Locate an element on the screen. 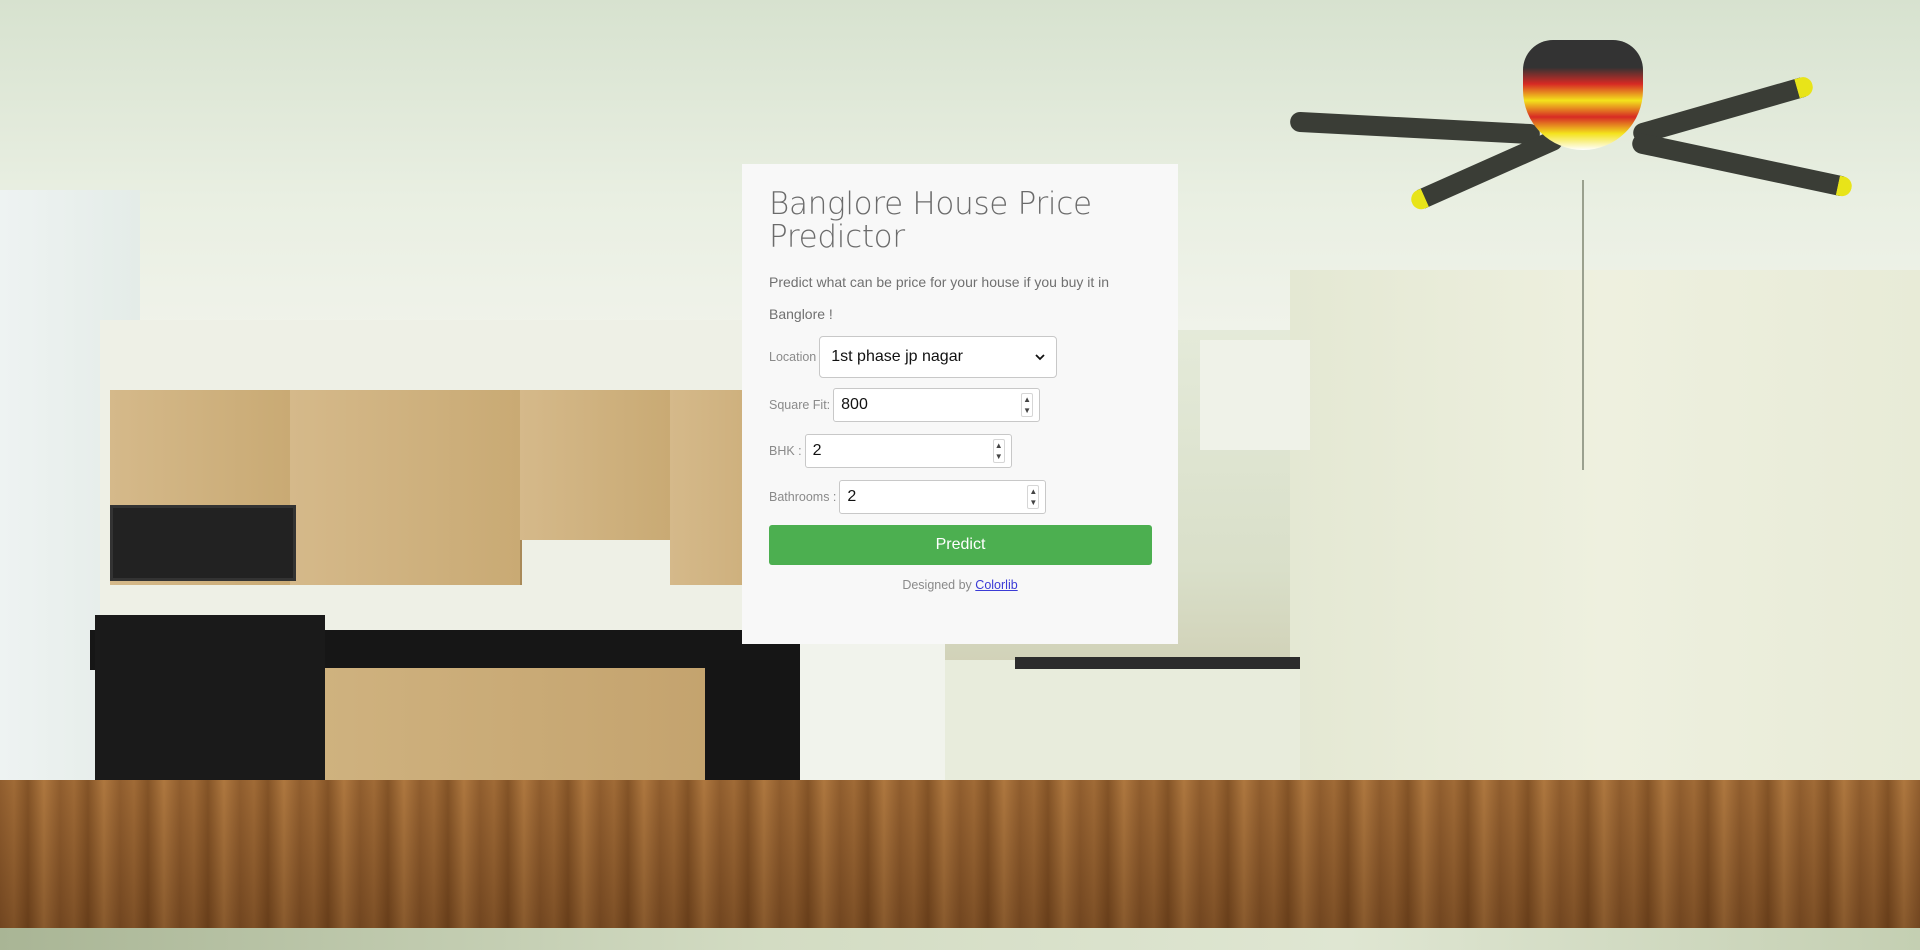 The width and height of the screenshot is (1920, 950). square-fit-stepper: ▲ ▼ is located at coordinates (1027, 405).